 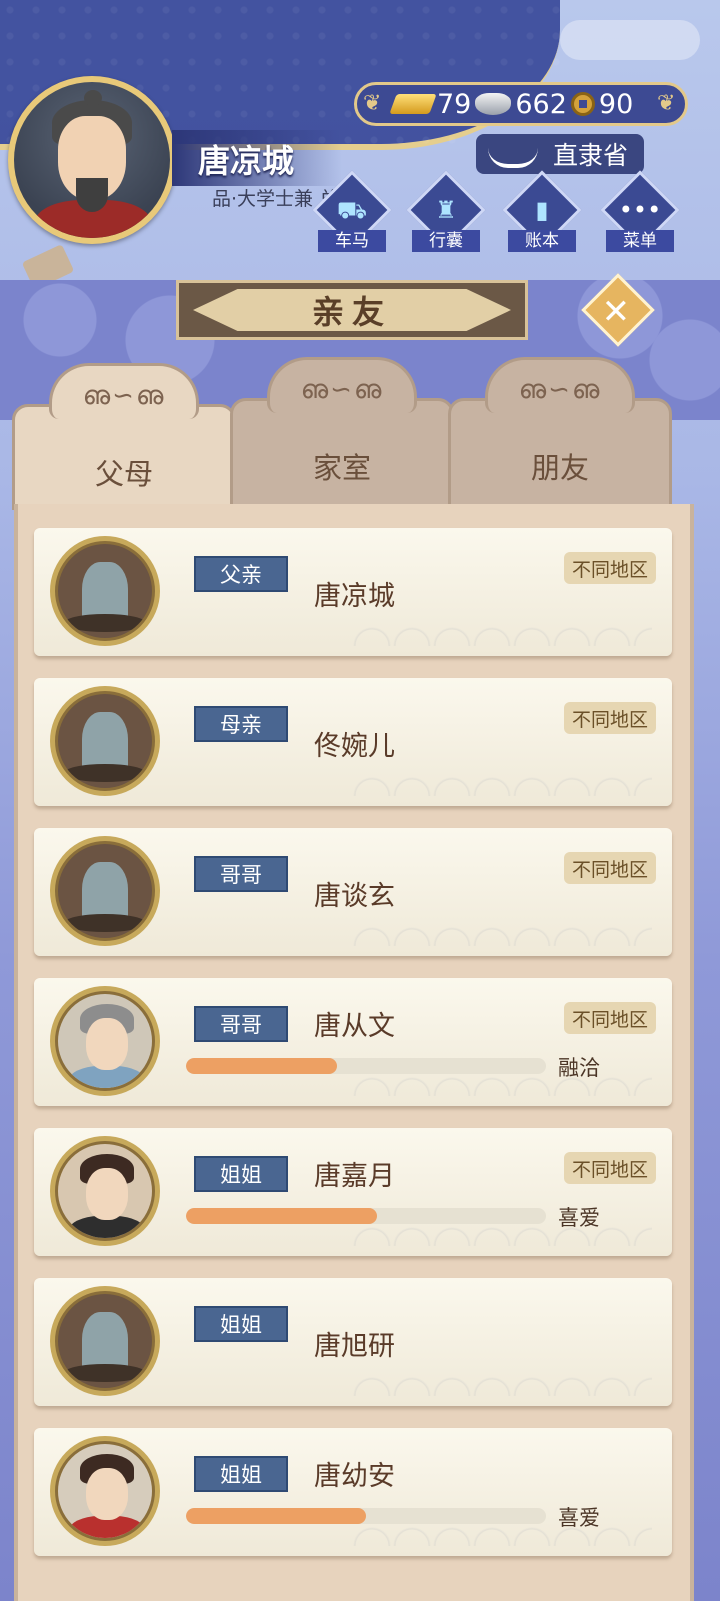 What do you see at coordinates (616, 104) in the screenshot?
I see `coin-amount: 90` at bounding box center [616, 104].